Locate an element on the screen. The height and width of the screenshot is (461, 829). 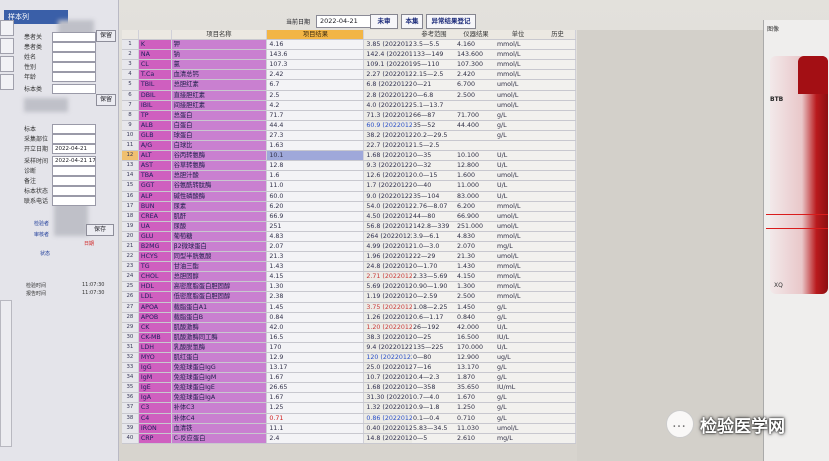
reference-row: 26—192 42.000 U/L is located at coordinates (493, 327).